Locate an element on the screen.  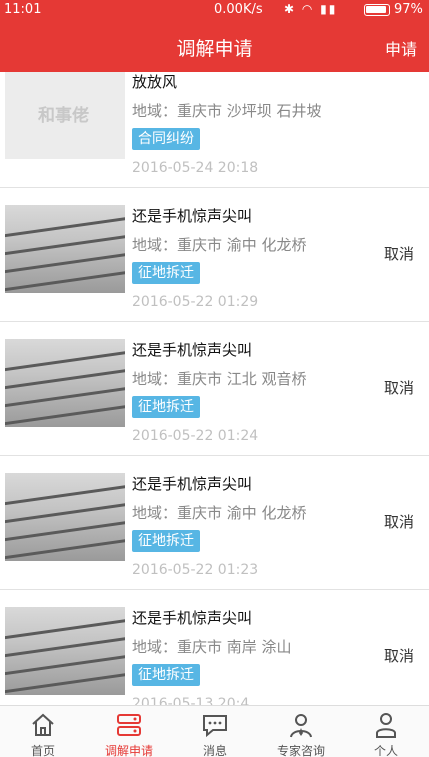
tab-label: 消息 is located at coordinates (214, 750).